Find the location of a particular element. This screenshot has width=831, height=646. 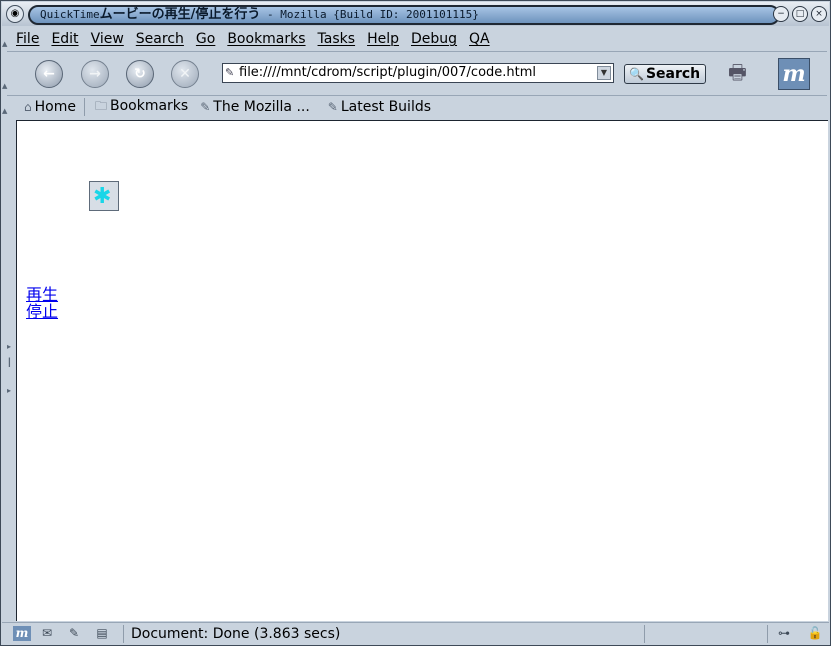

bookmark-bookmarks-label: Bookmarks is located at coordinates (149, 105).